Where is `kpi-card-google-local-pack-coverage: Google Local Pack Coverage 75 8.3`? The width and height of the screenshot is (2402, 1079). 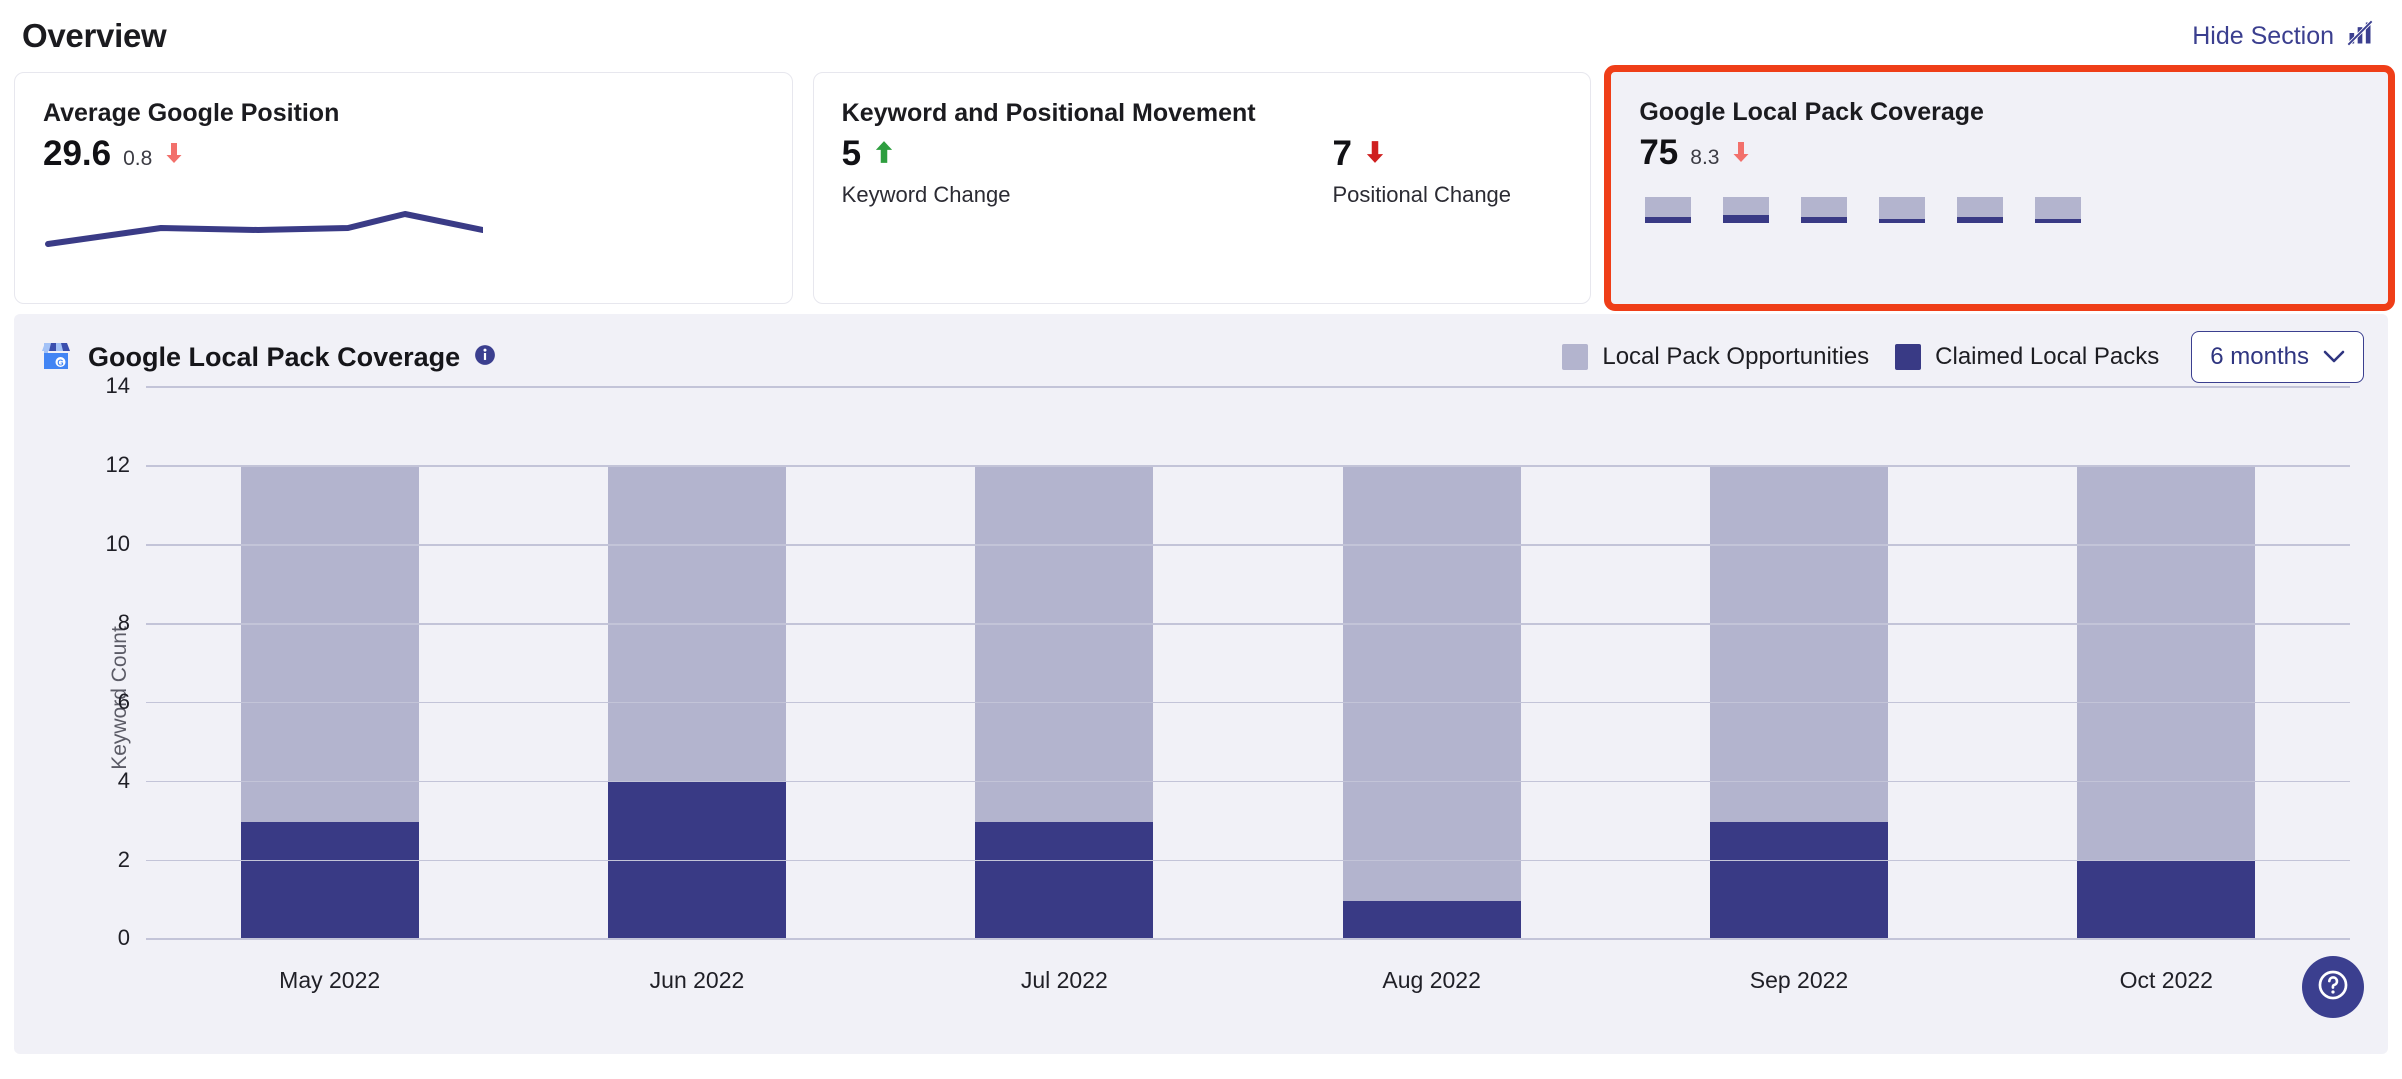
kpi-card-google-local-pack-coverage: Google Local Pack Coverage 75 8.3 is located at coordinates (2000, 188).